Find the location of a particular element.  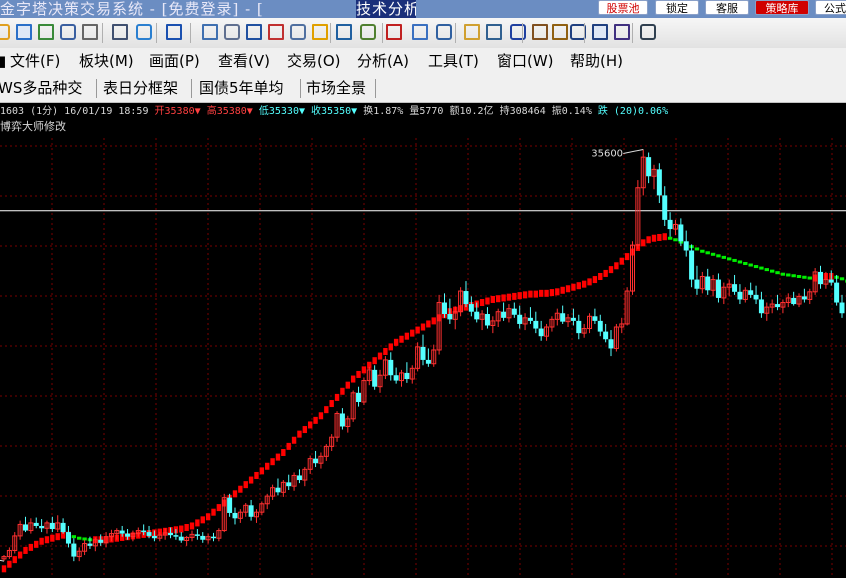

monitor-icon is located at coordinates (444, 32).